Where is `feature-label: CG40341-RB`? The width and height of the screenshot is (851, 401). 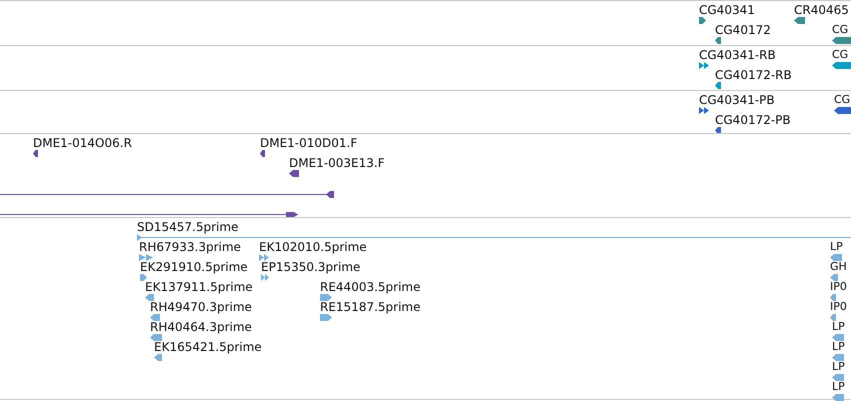 feature-label: CG40341-RB is located at coordinates (737, 55).